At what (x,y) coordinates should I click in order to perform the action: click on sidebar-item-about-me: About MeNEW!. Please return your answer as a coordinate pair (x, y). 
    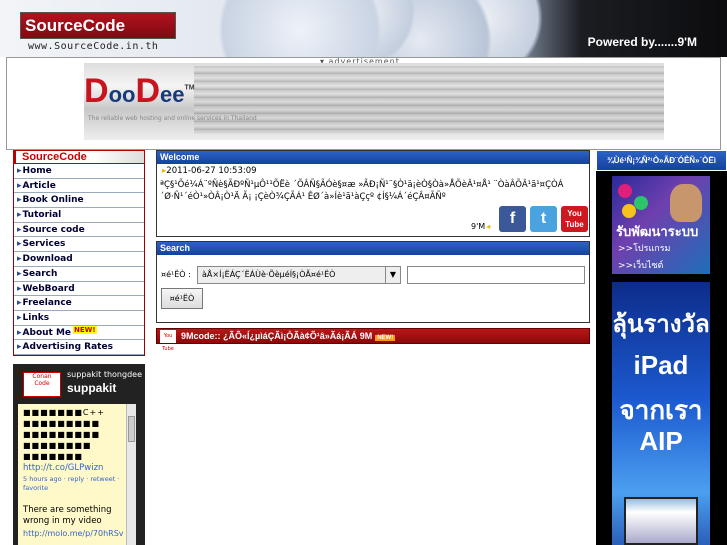
    Looking at the image, I should click on (79, 333).